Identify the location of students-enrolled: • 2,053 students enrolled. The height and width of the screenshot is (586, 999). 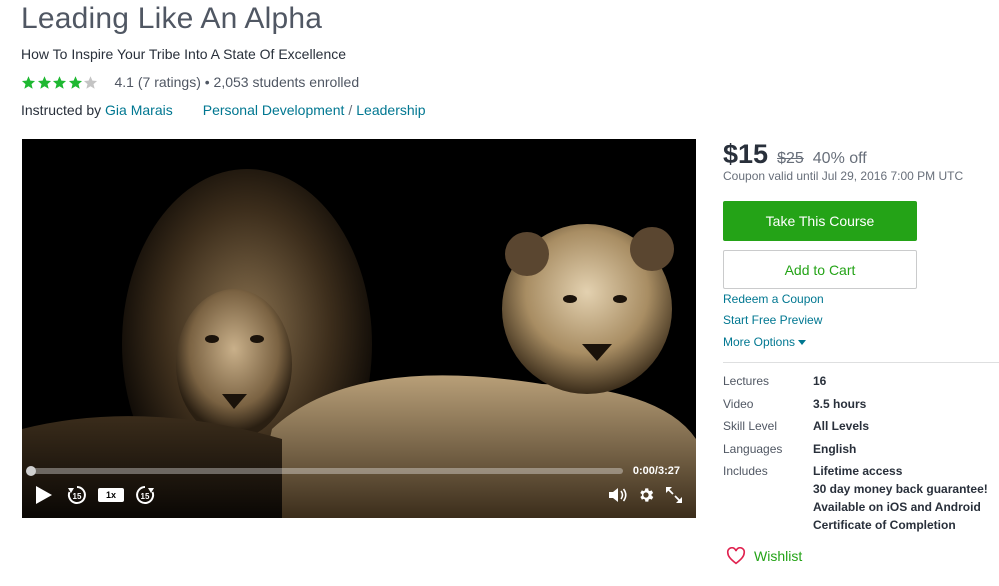
(280, 82).